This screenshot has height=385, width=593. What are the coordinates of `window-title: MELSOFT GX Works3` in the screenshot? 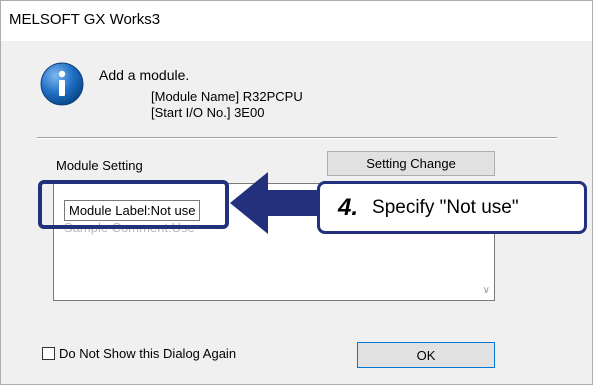 It's located at (85, 19).